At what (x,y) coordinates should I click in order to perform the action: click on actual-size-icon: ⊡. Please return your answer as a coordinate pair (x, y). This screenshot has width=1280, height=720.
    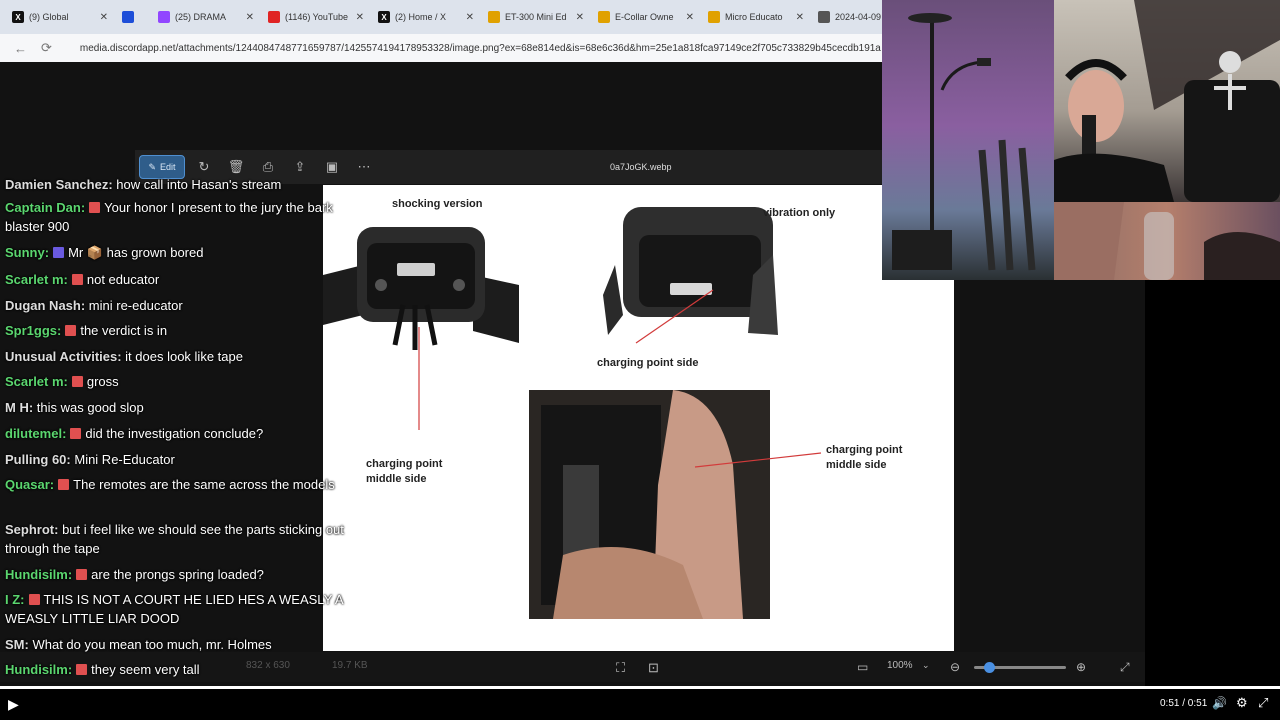
    Looking at the image, I should click on (653, 668).